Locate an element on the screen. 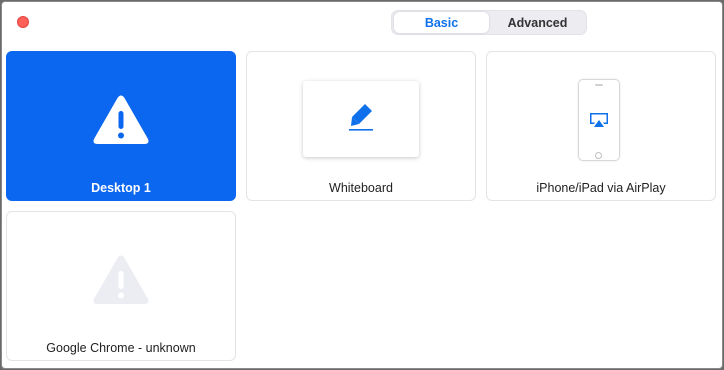  tile-label: iPhone/iPad via AirPlay is located at coordinates (601, 188).